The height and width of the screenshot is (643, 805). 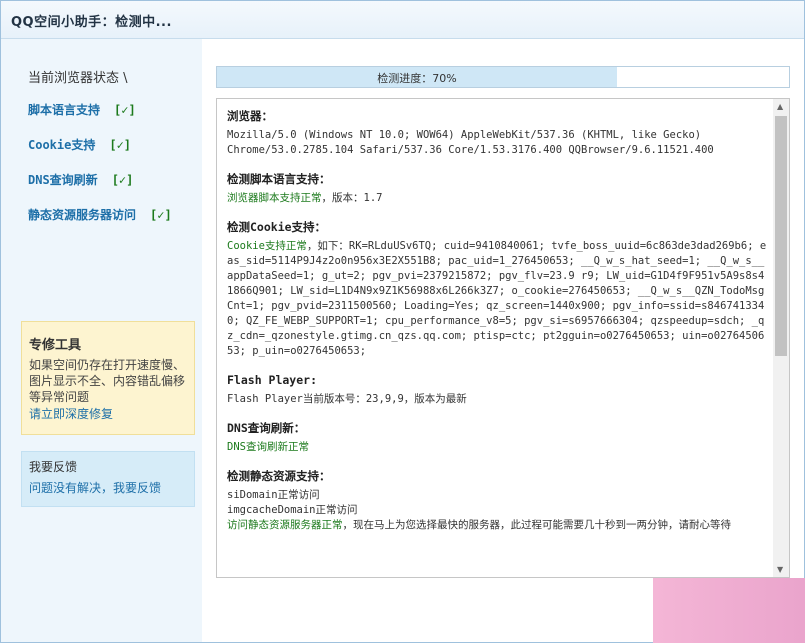 What do you see at coordinates (267, 246) in the screenshot?
I see `cookie-ok-text: Cookie支持正常` at bounding box center [267, 246].